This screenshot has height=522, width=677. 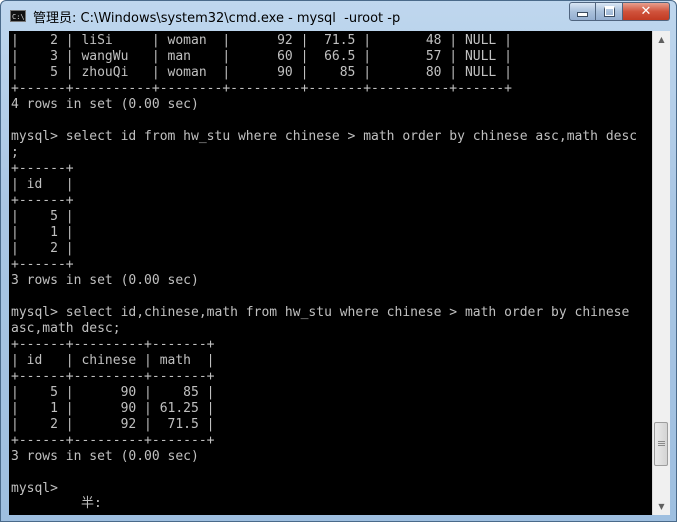 I want to click on cmd-app-icon: C:\, so click(x=18, y=16).